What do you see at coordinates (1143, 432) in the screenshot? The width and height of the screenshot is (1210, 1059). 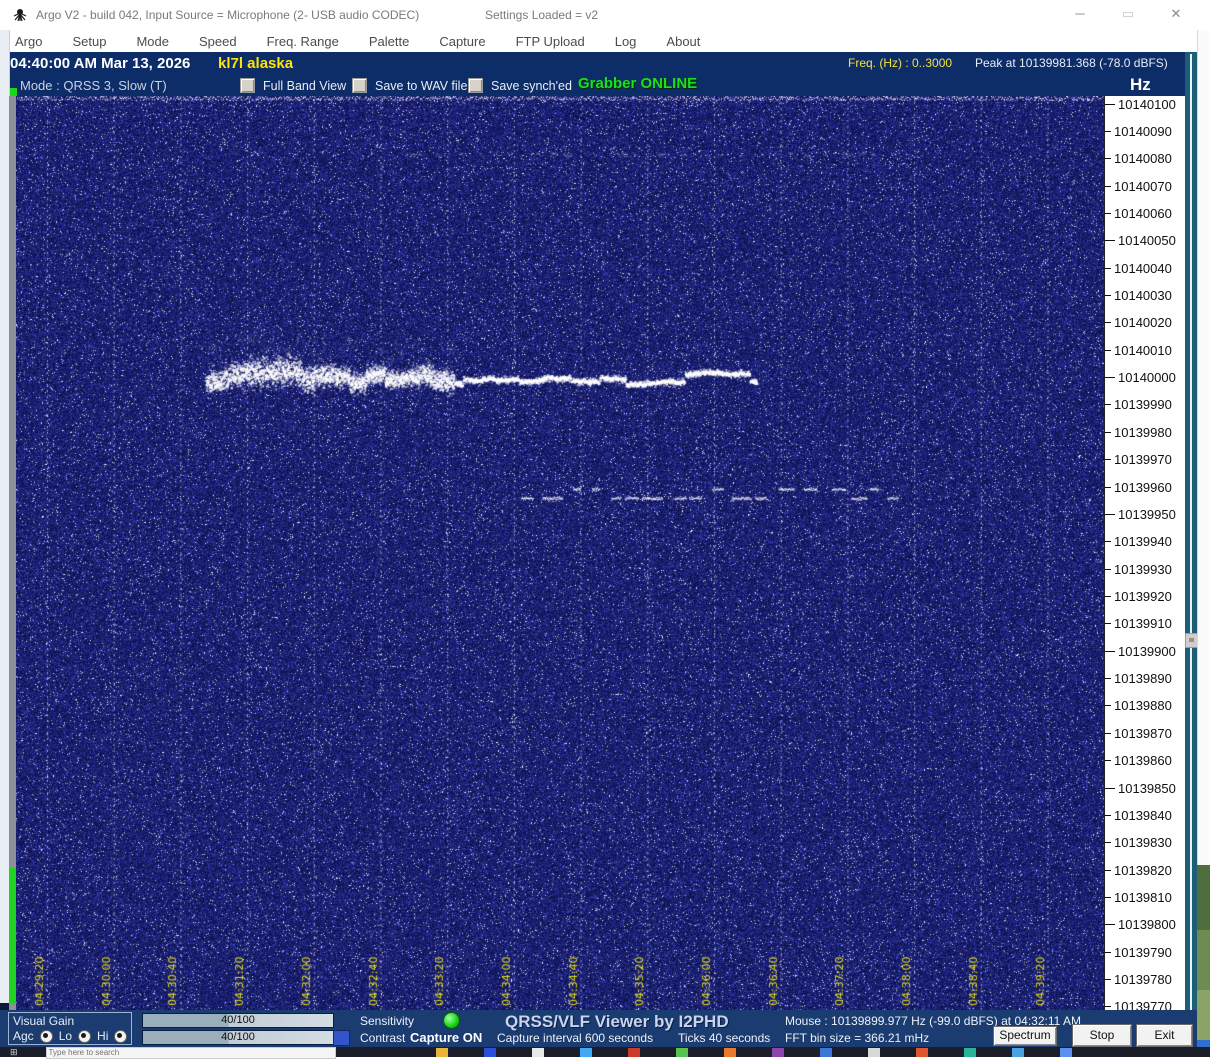 I see `freq-value: 10139980` at bounding box center [1143, 432].